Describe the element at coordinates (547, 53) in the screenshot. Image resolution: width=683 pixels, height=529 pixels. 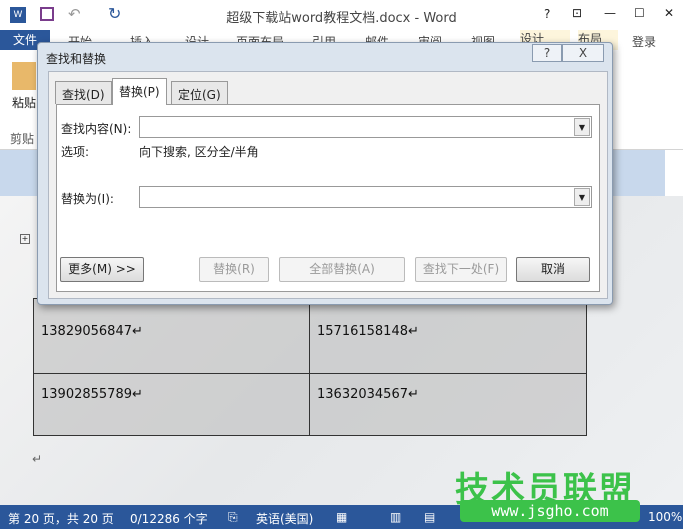
I see `dialog-help-button: ?` at that location.